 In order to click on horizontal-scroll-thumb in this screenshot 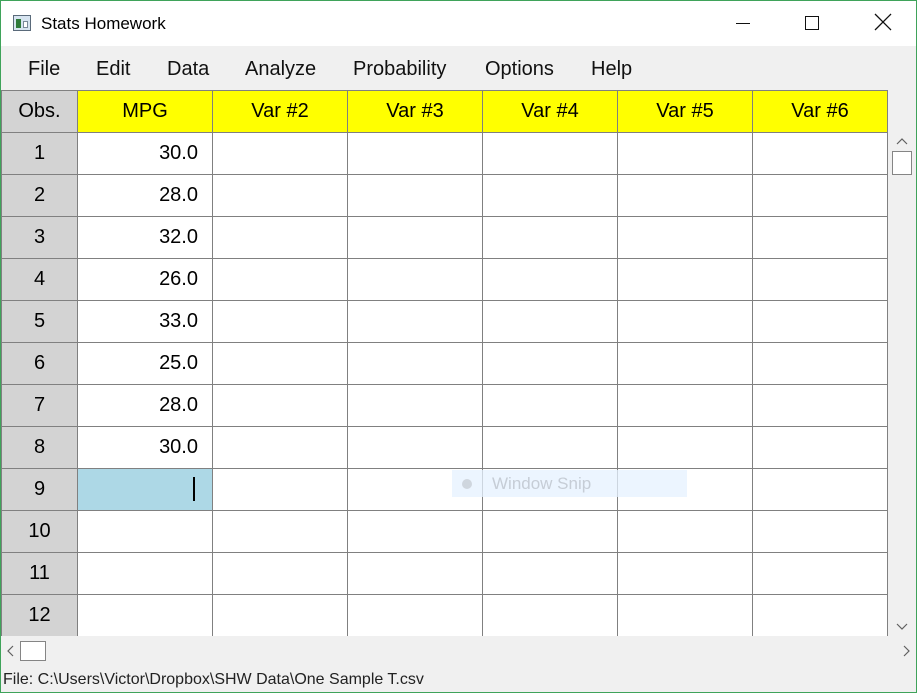, I will do `click(33, 651)`.